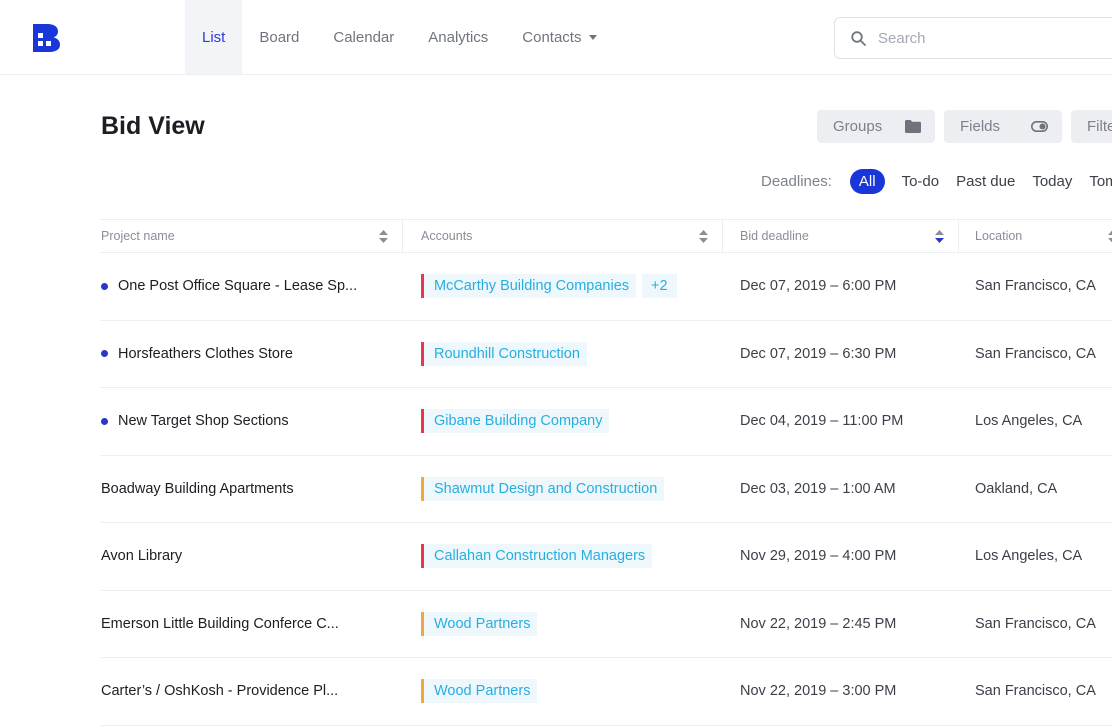  I want to click on filters-label: Filters, so click(1099, 126).